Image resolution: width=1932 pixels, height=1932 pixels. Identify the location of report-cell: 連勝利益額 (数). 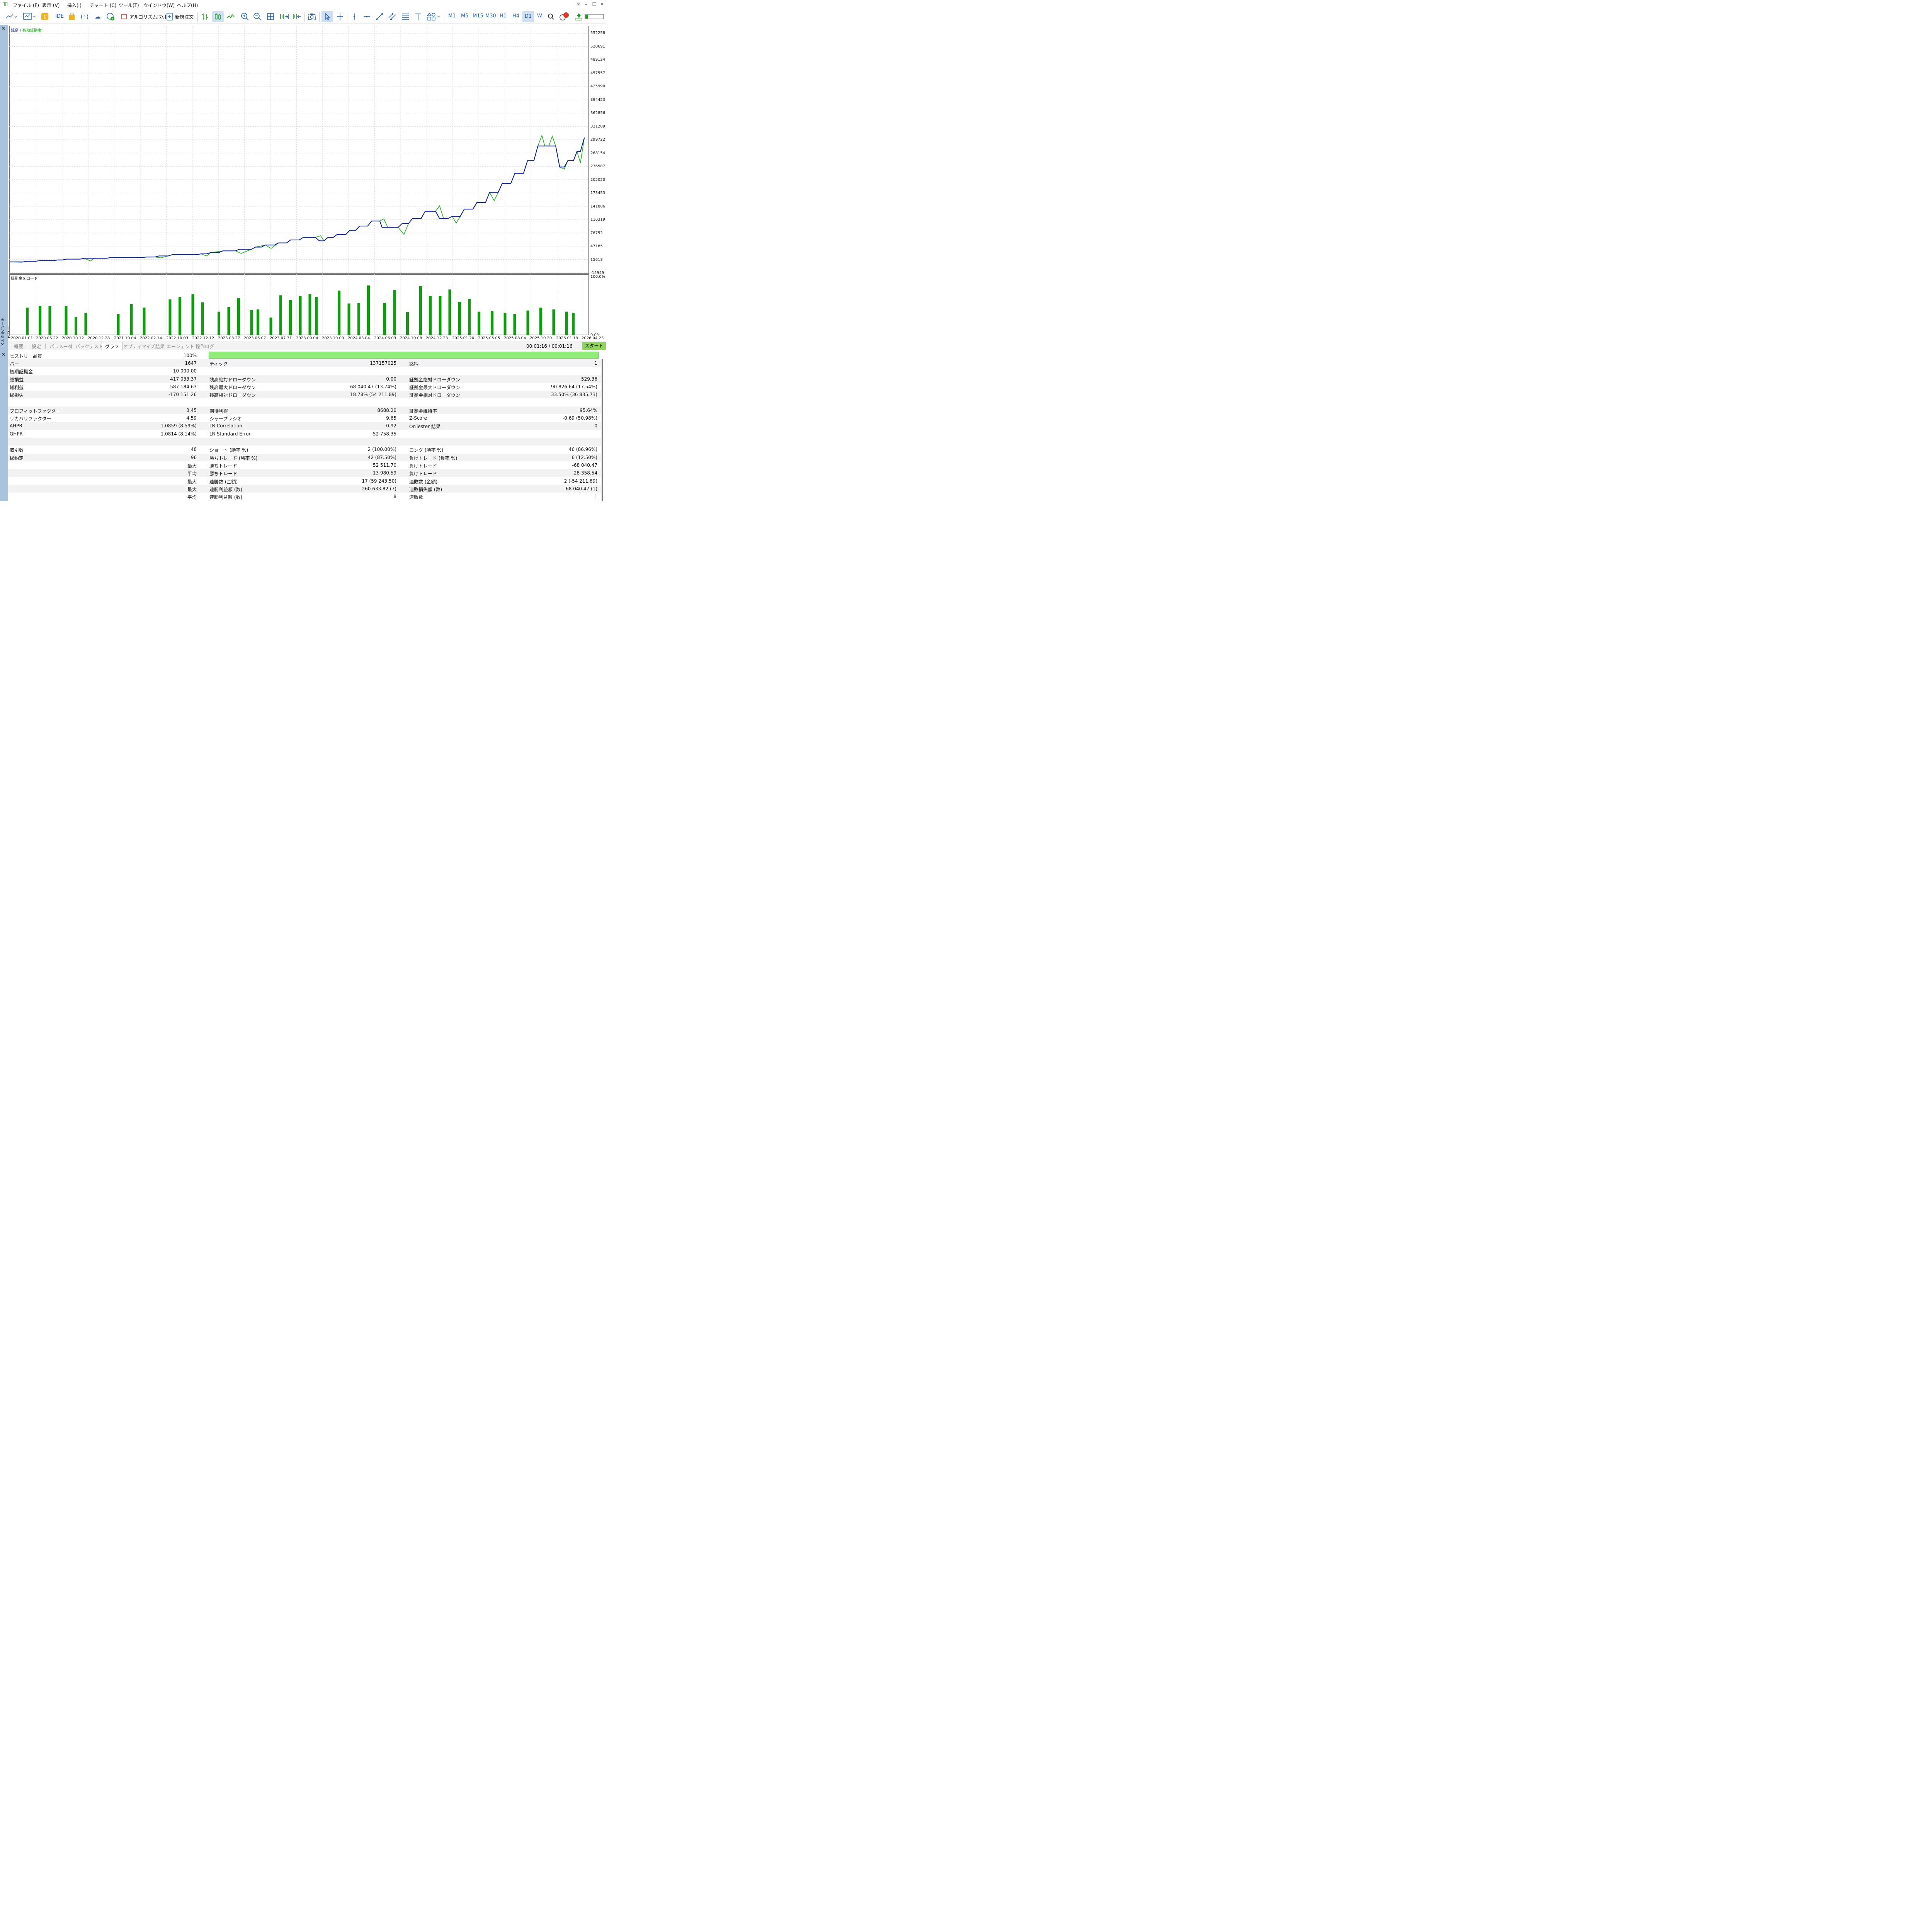
(226, 498).